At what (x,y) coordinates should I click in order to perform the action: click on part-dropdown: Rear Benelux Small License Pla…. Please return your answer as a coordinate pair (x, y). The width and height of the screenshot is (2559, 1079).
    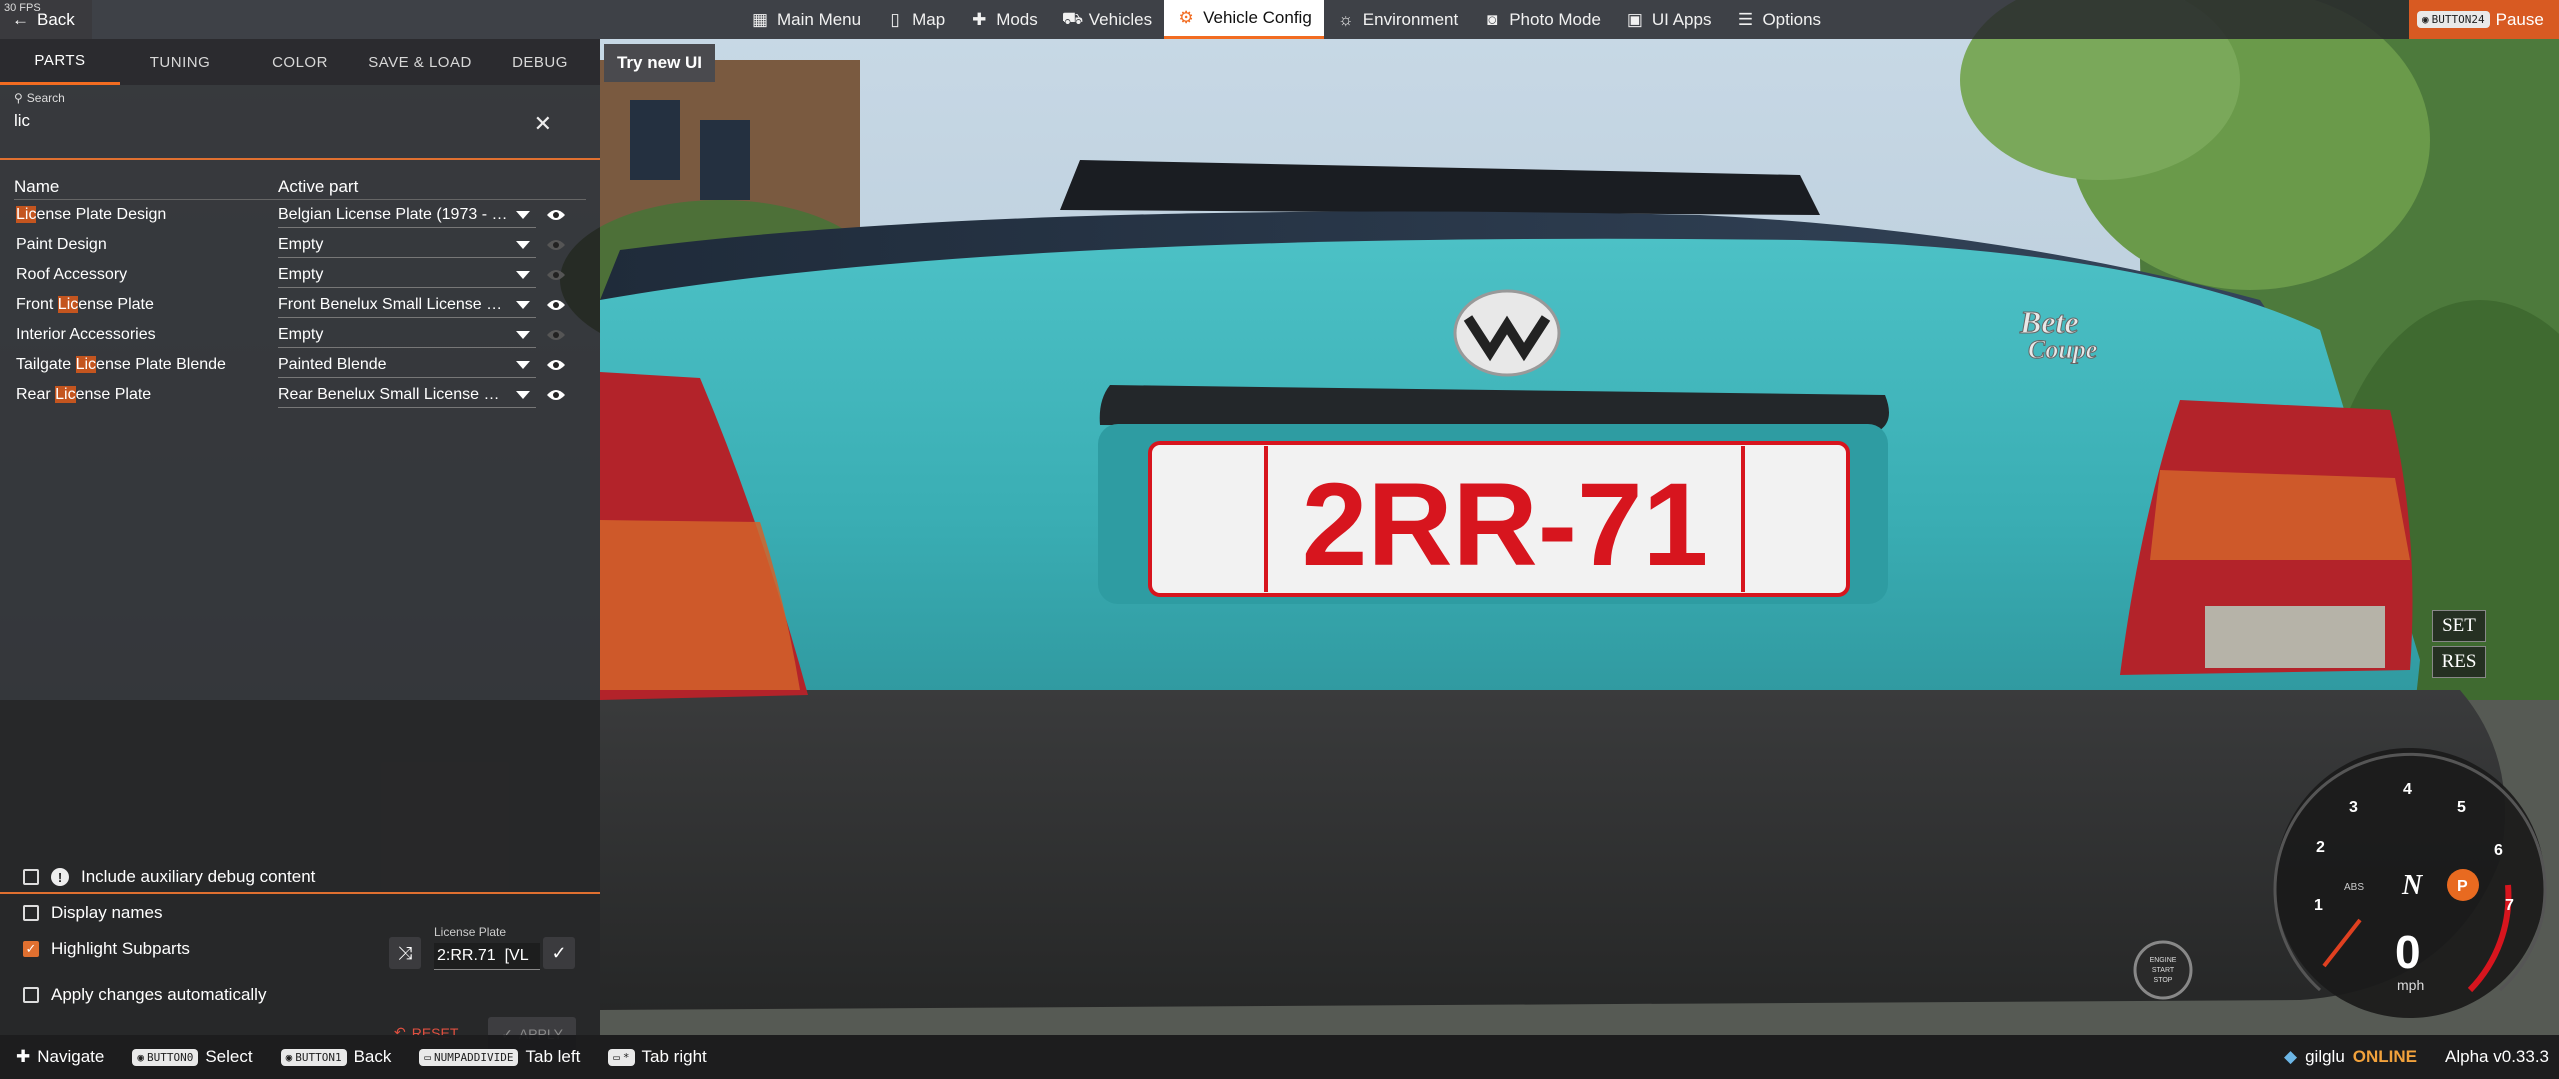
    Looking at the image, I should click on (407, 395).